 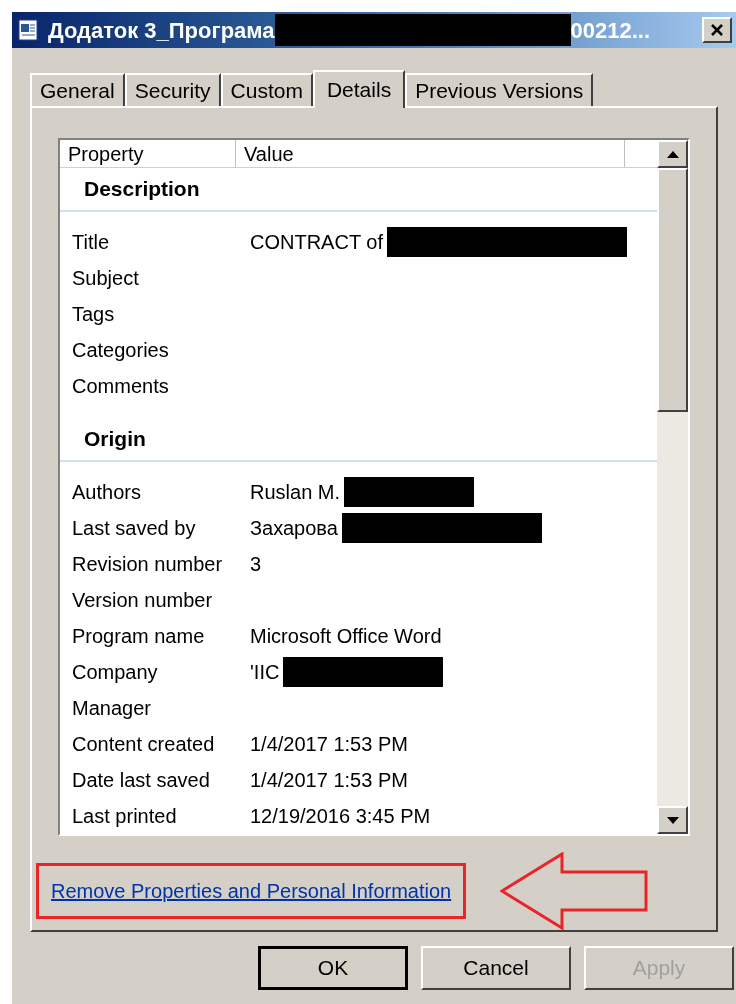 I want to click on remove-properties-link: Remove Properties and Personal Information, so click(x=251, y=891).